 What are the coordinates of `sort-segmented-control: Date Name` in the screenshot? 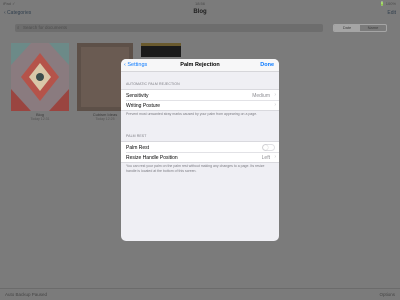 It's located at (360, 28).